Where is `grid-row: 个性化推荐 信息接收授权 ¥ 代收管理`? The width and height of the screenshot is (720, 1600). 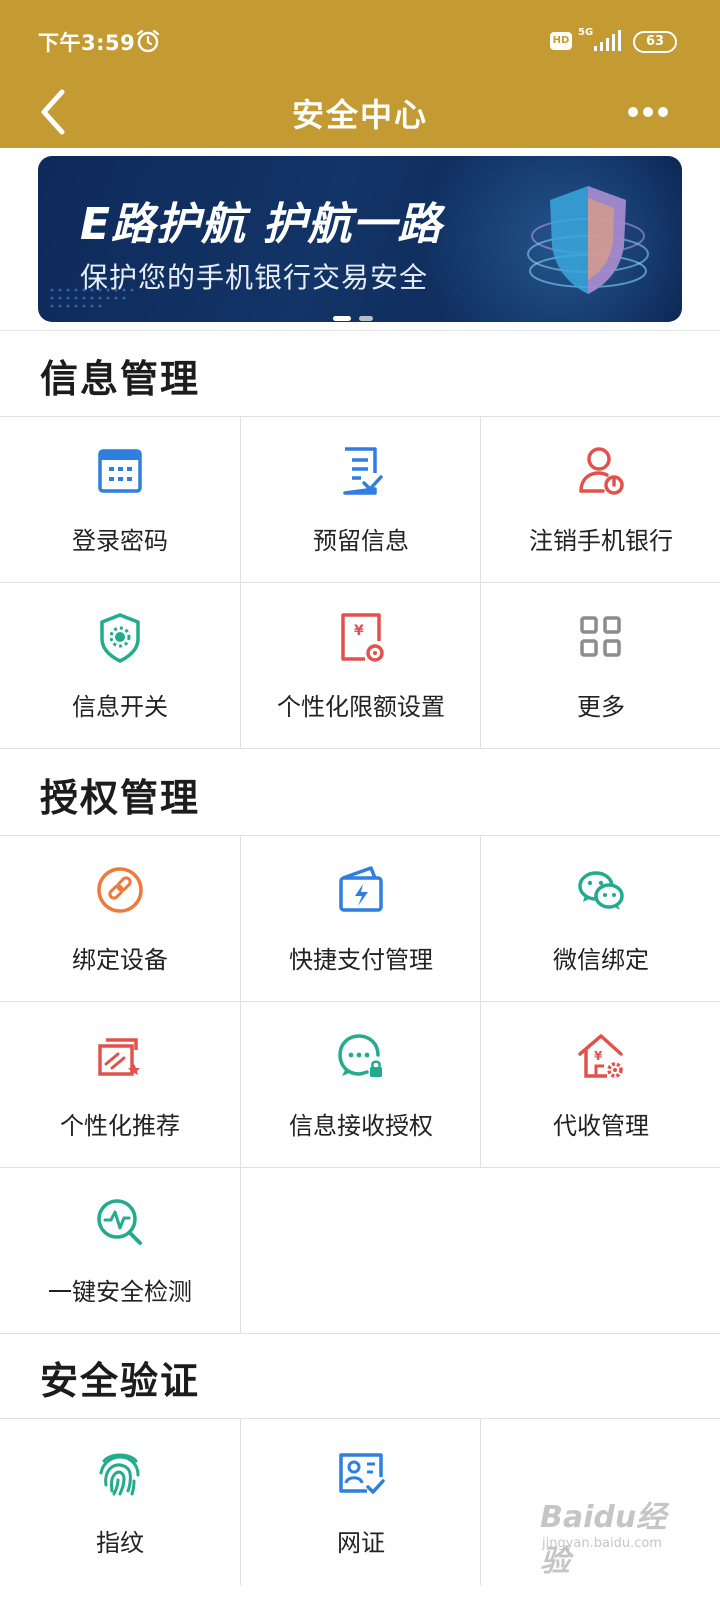 grid-row: 个性化推荐 信息接收授权 ¥ 代收管理 is located at coordinates (360, 1085).